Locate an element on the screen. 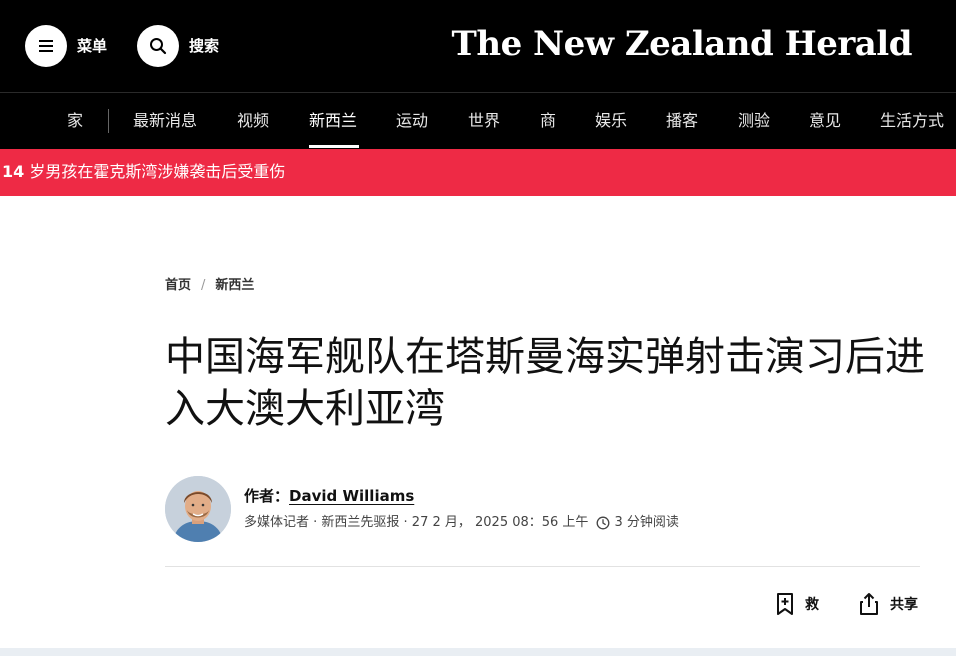 The width and height of the screenshot is (956, 656). top-header: 菜单 搜索 The New Zealand Herald is located at coordinates (478, 46).